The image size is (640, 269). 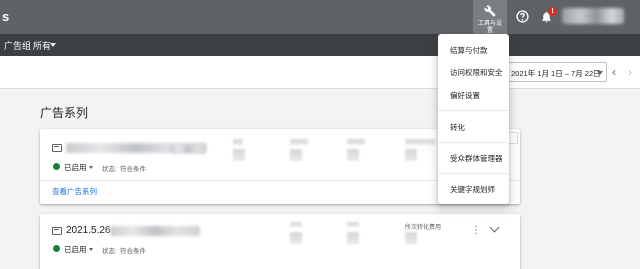 I want to click on breadcrumb-ad-groups: 广告组, so click(x=17, y=45).